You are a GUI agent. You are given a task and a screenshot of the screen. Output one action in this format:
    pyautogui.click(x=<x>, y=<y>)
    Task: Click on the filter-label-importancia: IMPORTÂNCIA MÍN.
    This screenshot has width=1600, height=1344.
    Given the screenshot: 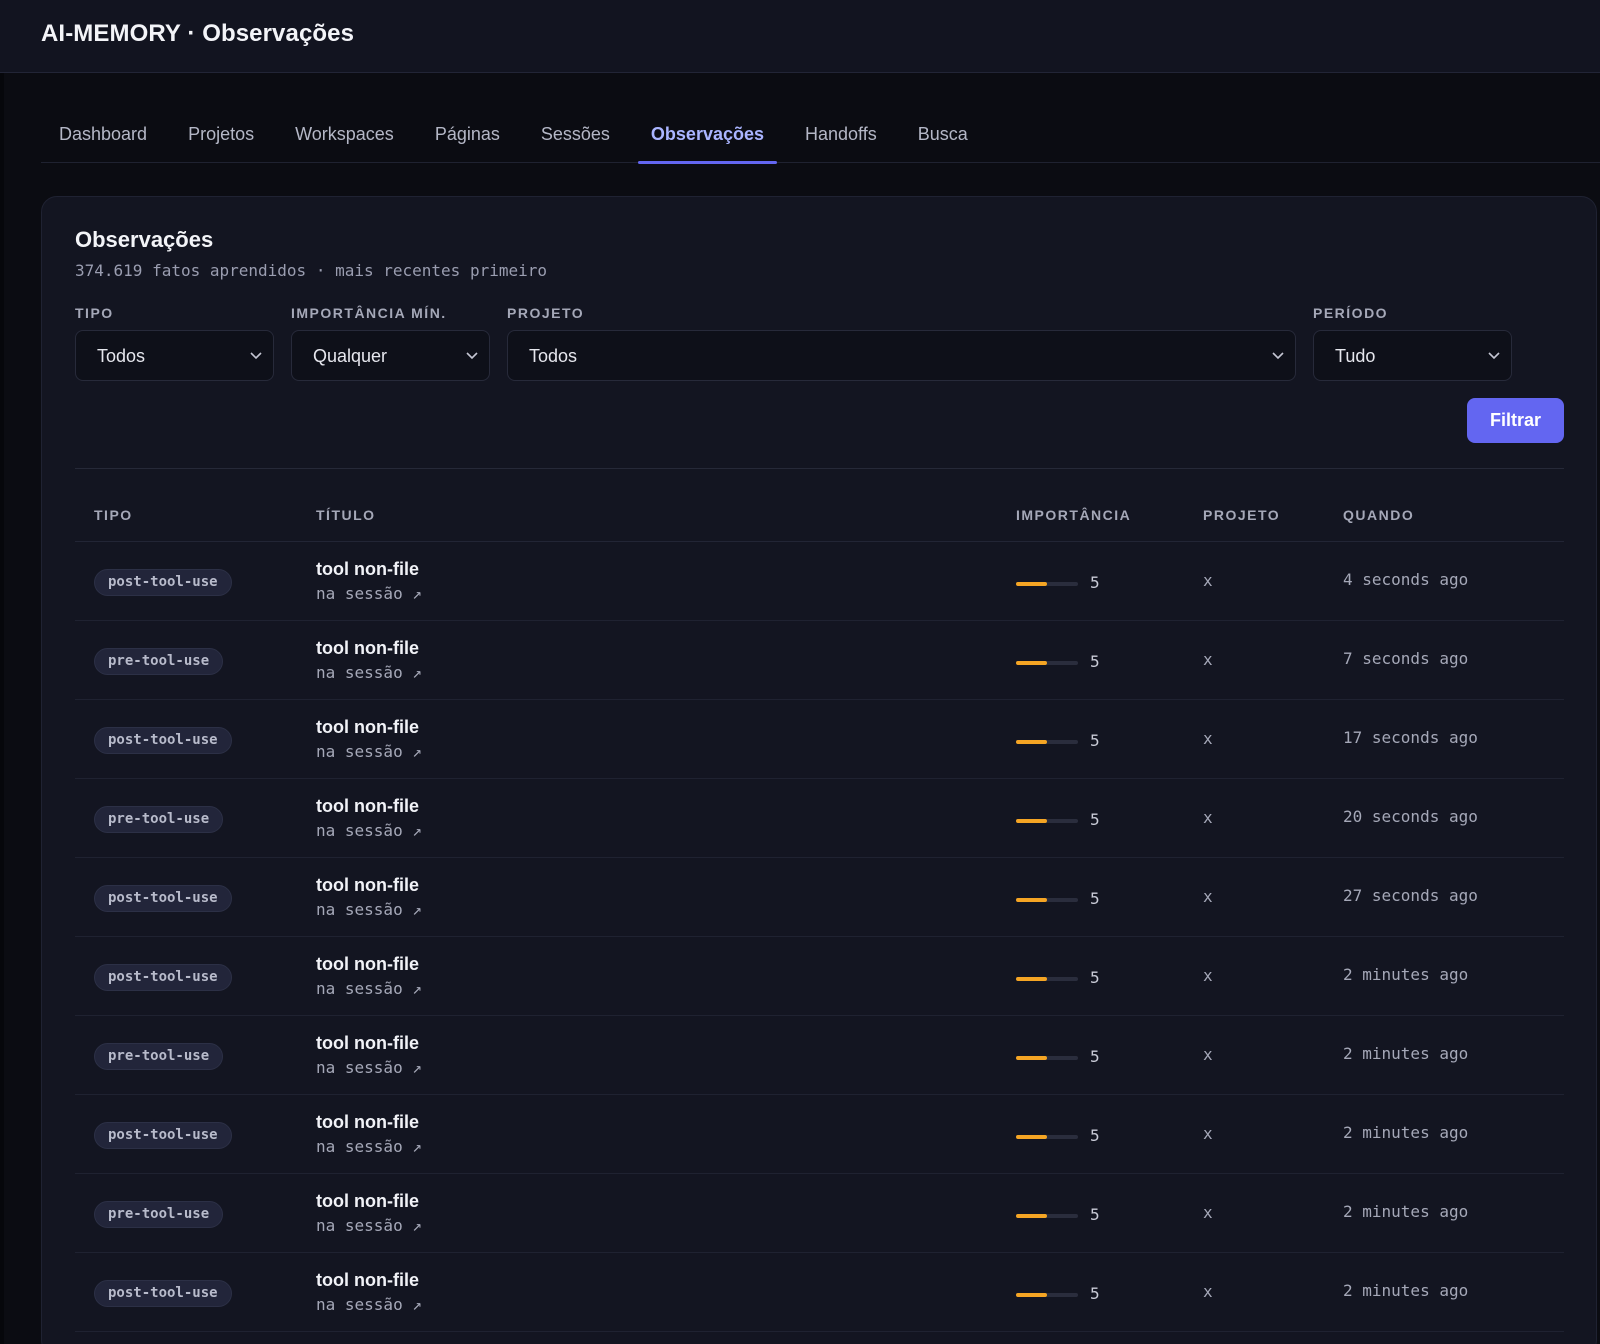 What is the action you would take?
    pyautogui.click(x=369, y=313)
    